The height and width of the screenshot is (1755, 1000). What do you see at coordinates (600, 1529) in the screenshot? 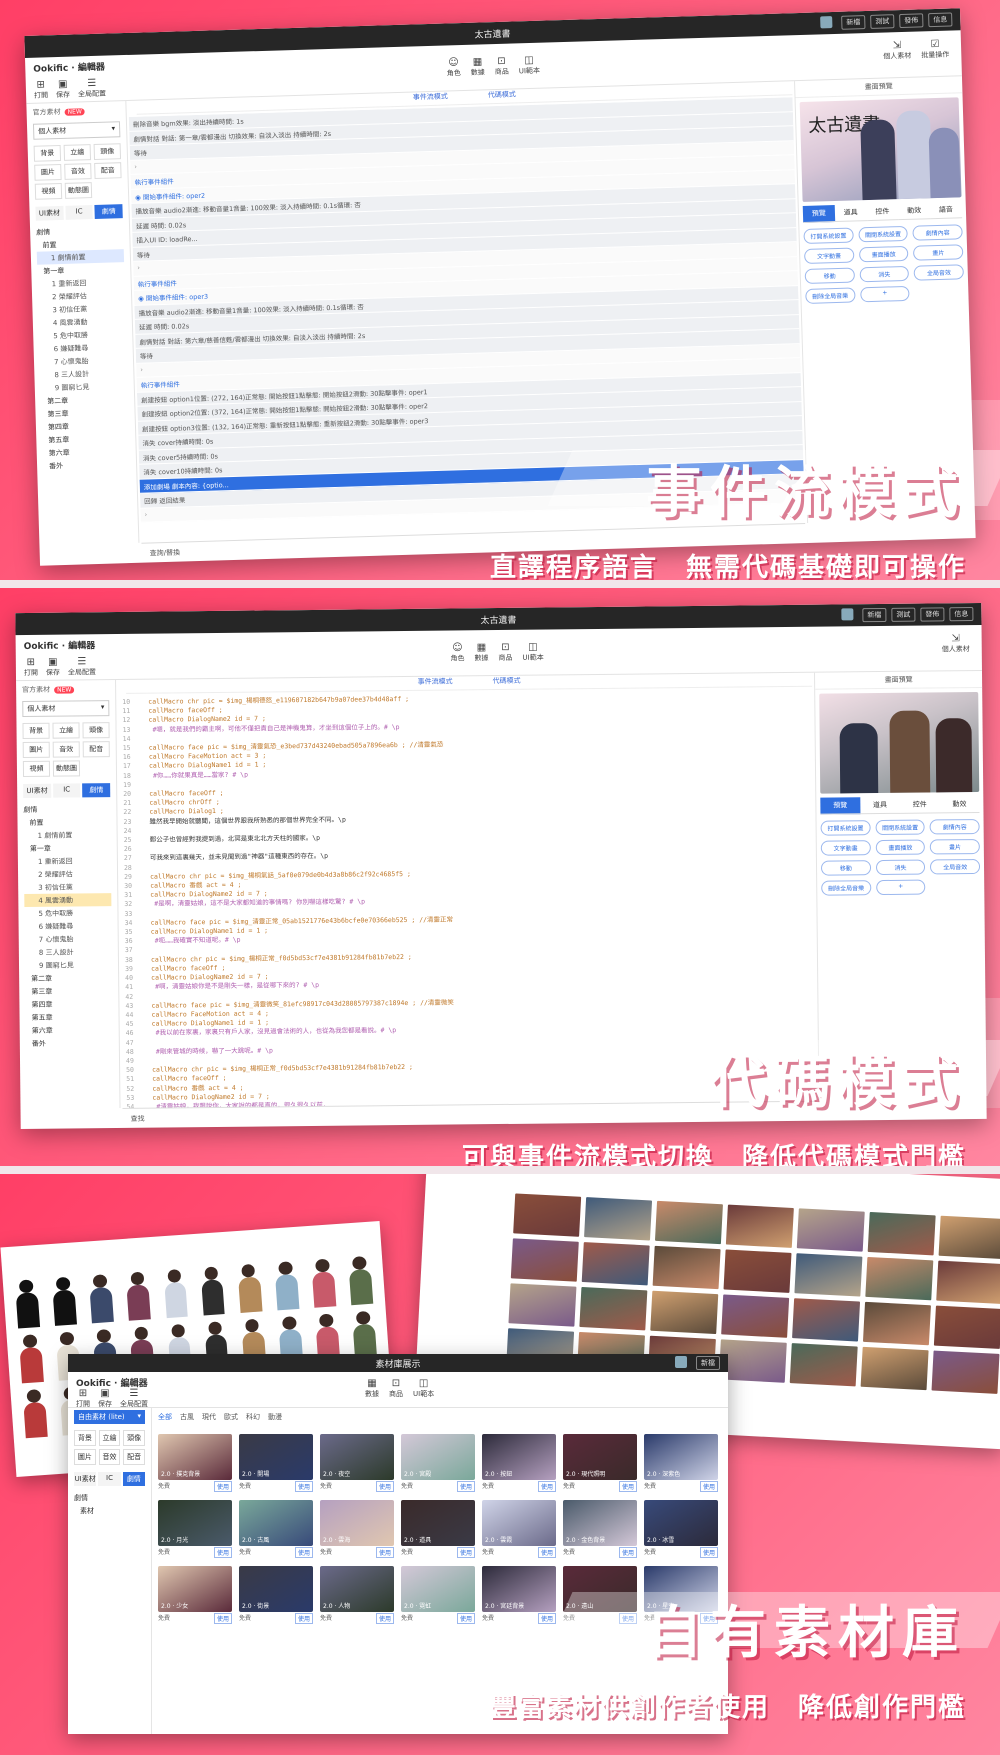
I see `material-card: 2.0 · 金色背景 免費 使用` at bounding box center [600, 1529].